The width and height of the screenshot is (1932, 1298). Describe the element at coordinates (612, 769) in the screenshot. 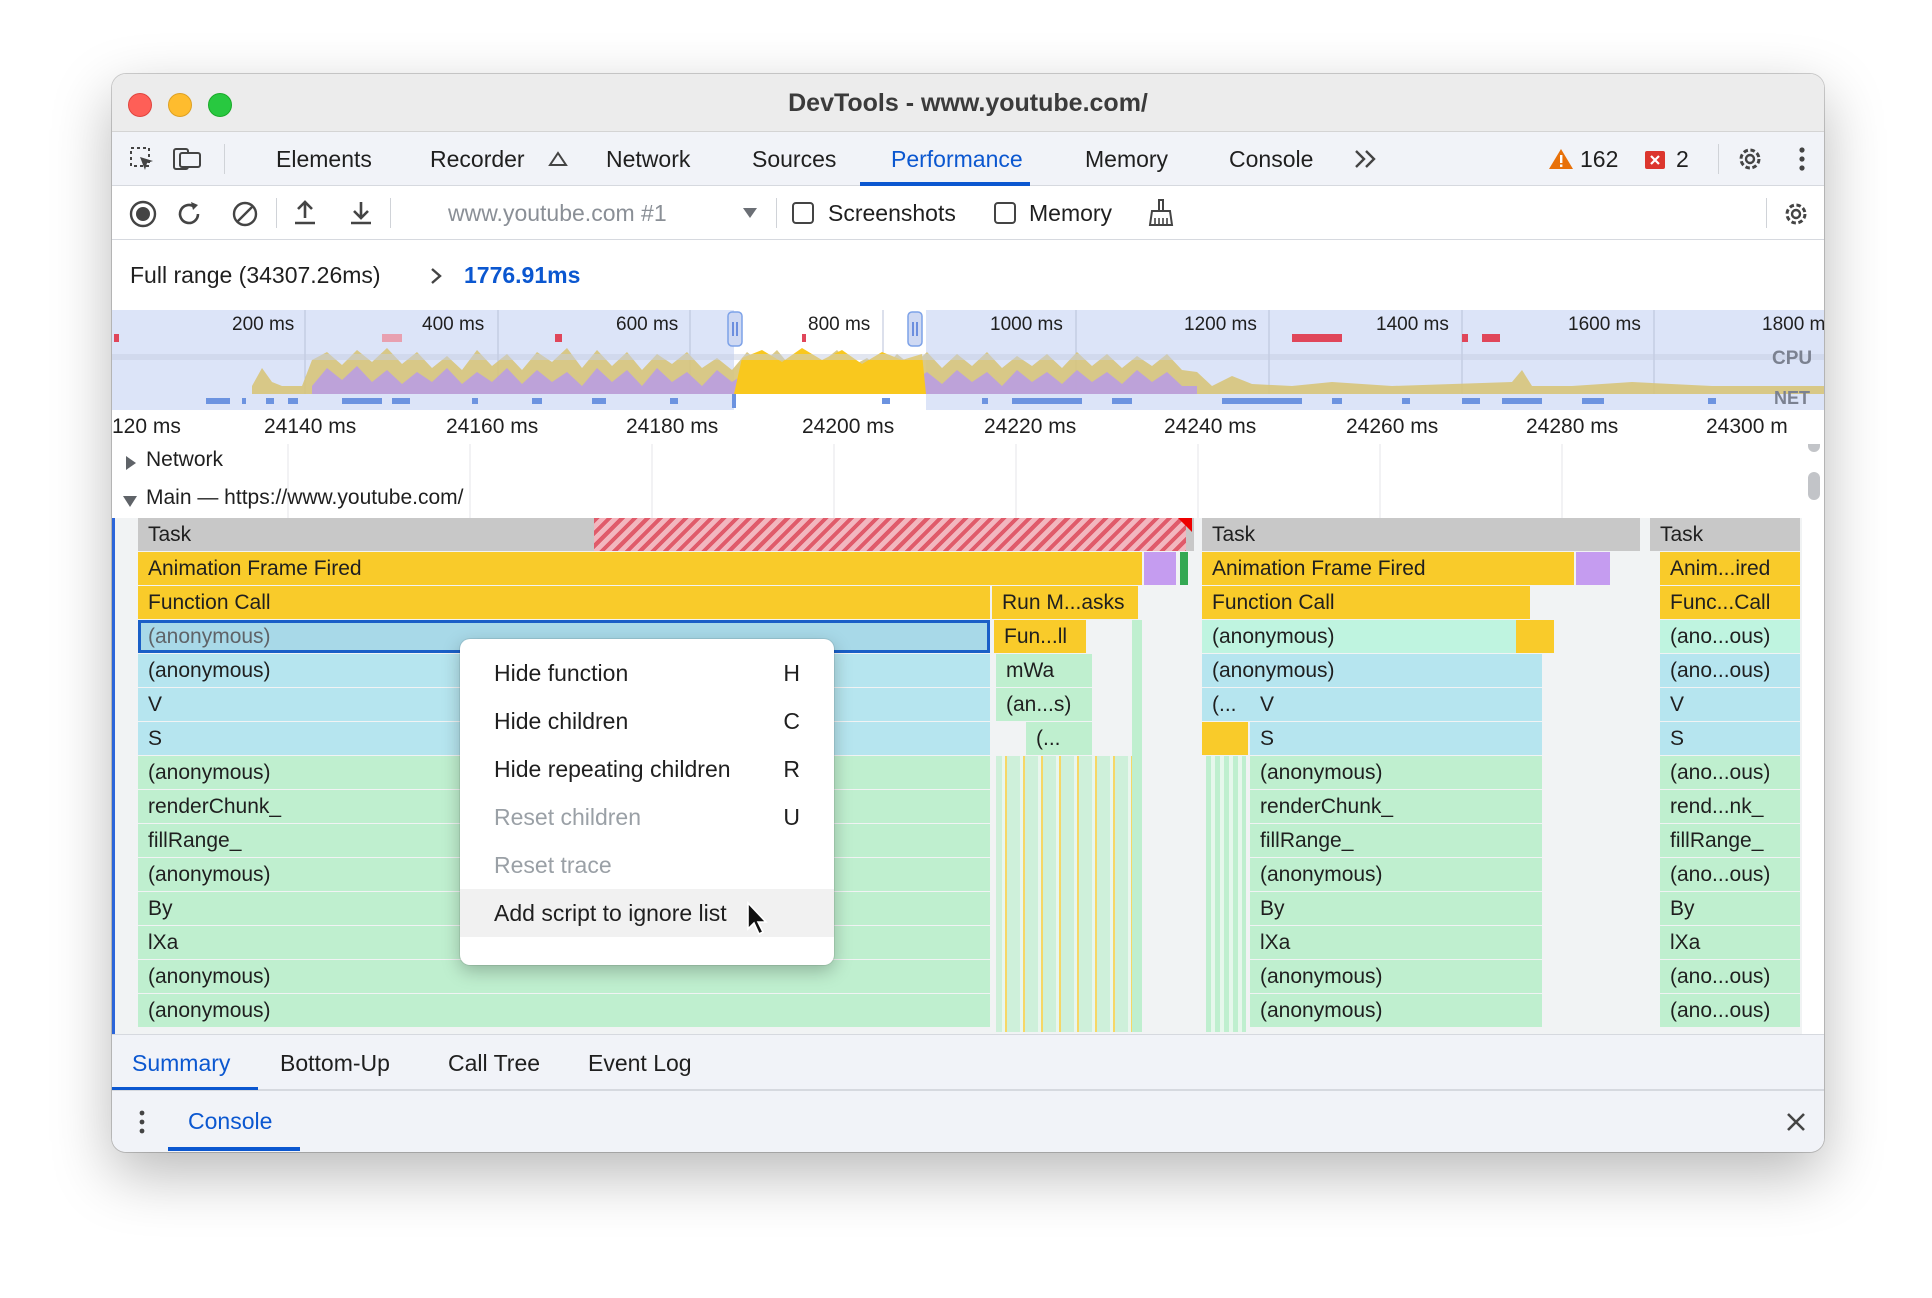

I see `menu-item-label: Hide repeating children` at that location.